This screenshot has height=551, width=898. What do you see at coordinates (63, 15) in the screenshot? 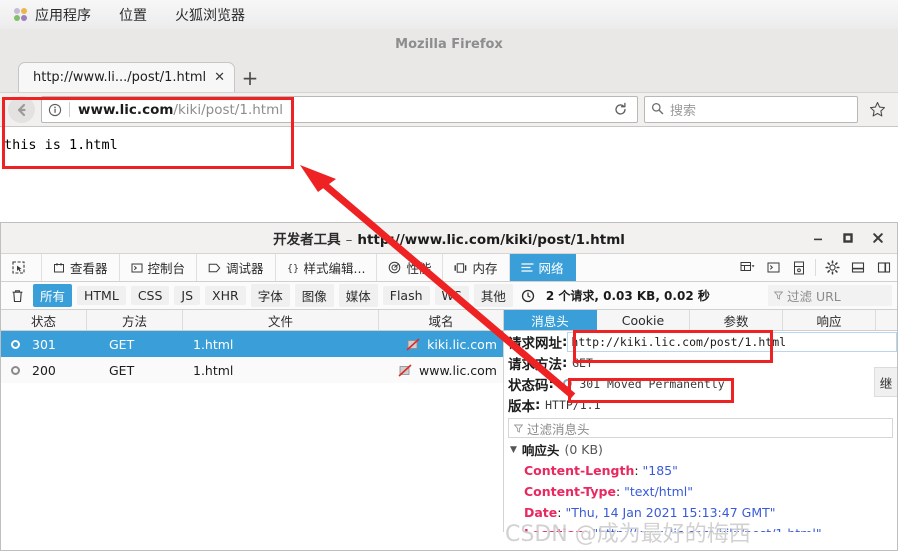
I see `panel-item-applications-label: 应用程序` at bounding box center [63, 15].